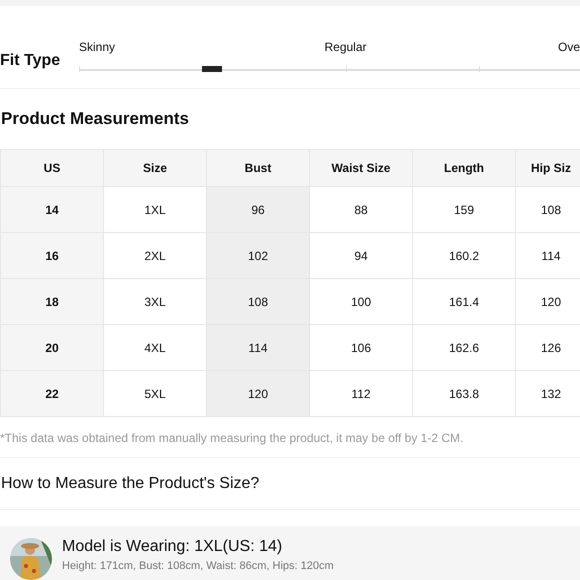 This screenshot has width=580, height=580. What do you see at coordinates (258, 347) in the screenshot?
I see `table-cell: 114` at bounding box center [258, 347].